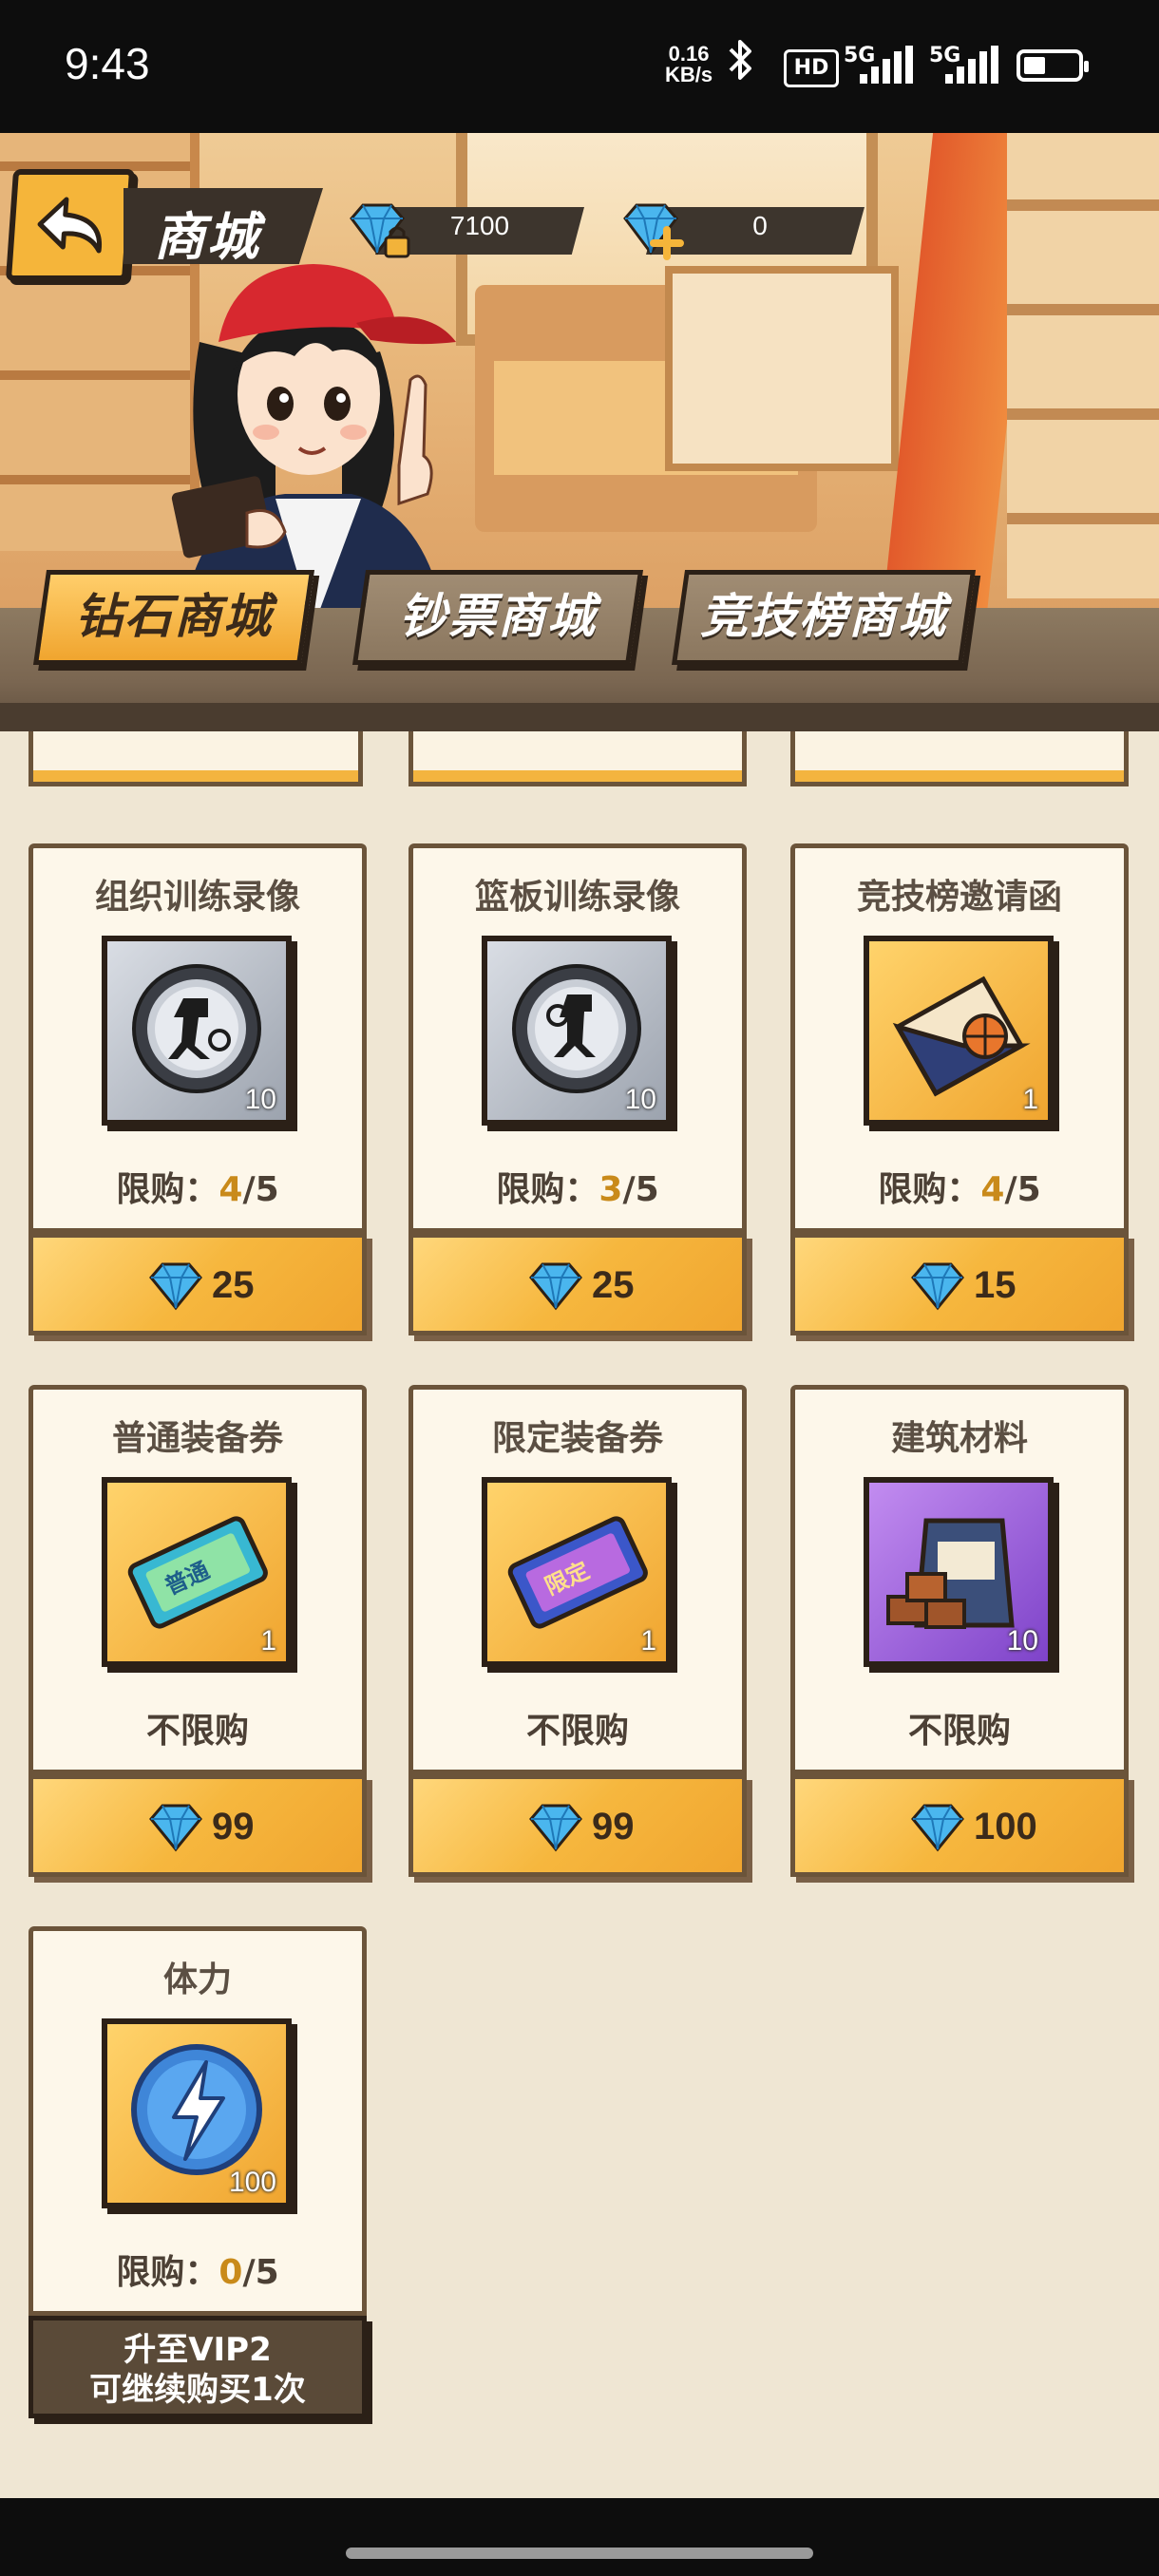 The image size is (1159, 2576). I want to click on shop-item-card: 建筑材料 10 不限购 100, so click(959, 1650).